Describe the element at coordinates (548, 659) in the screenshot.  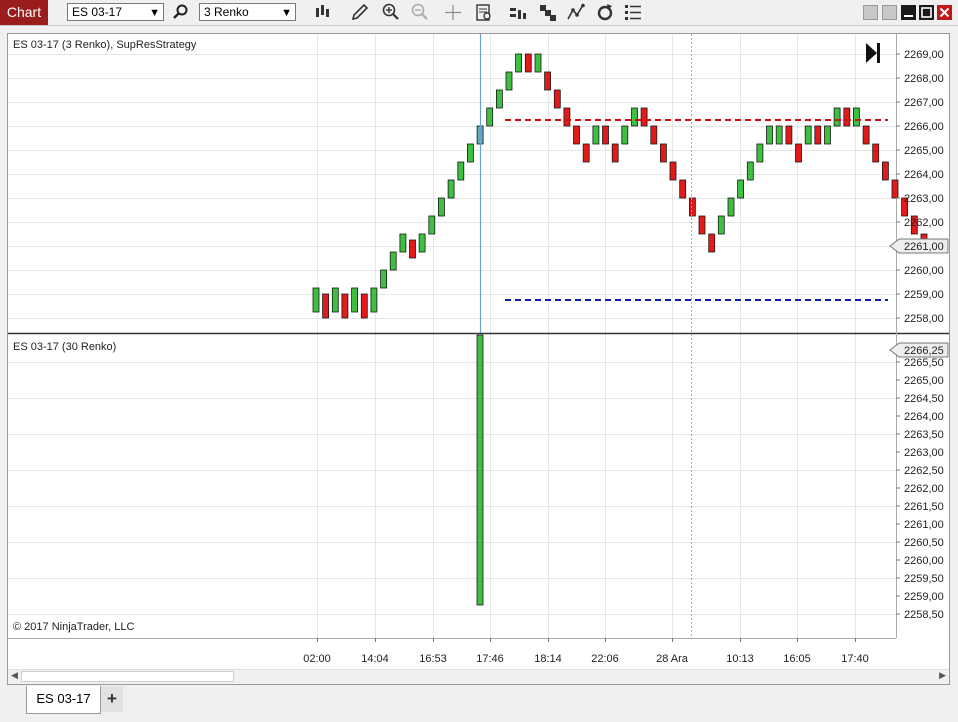
I see `time-tick-label: 18:14` at that location.